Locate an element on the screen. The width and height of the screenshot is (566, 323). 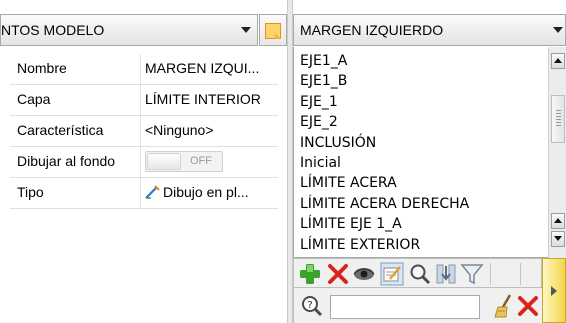
edit-icon is located at coordinates (392, 274).